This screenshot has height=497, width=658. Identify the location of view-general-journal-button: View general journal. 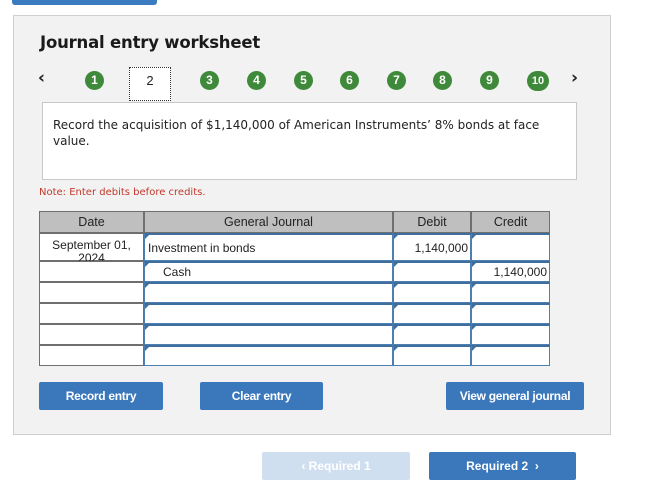
(515, 396).